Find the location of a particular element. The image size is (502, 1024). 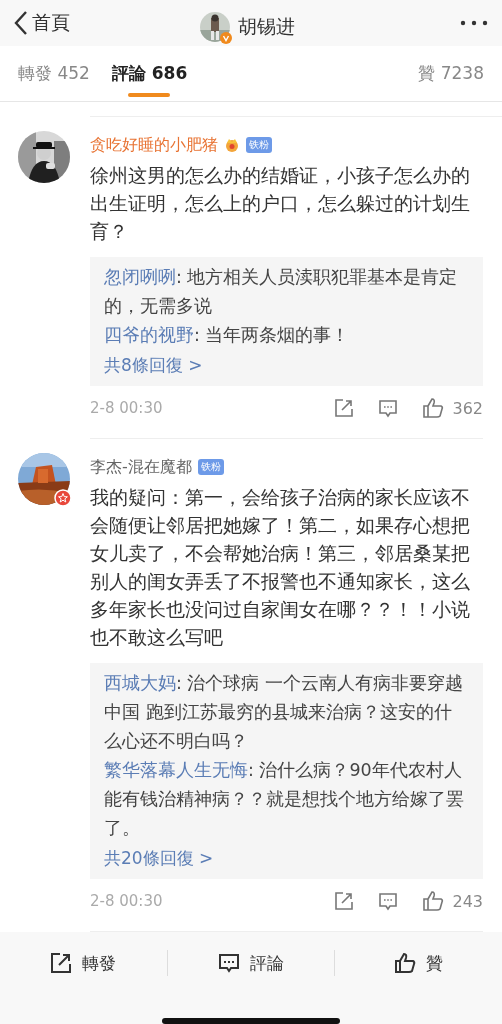

reply-text: 忽闭咧咧: 地方相关人员渎职犯罪基本是肯定的，无需多说 is located at coordinates (281, 292).